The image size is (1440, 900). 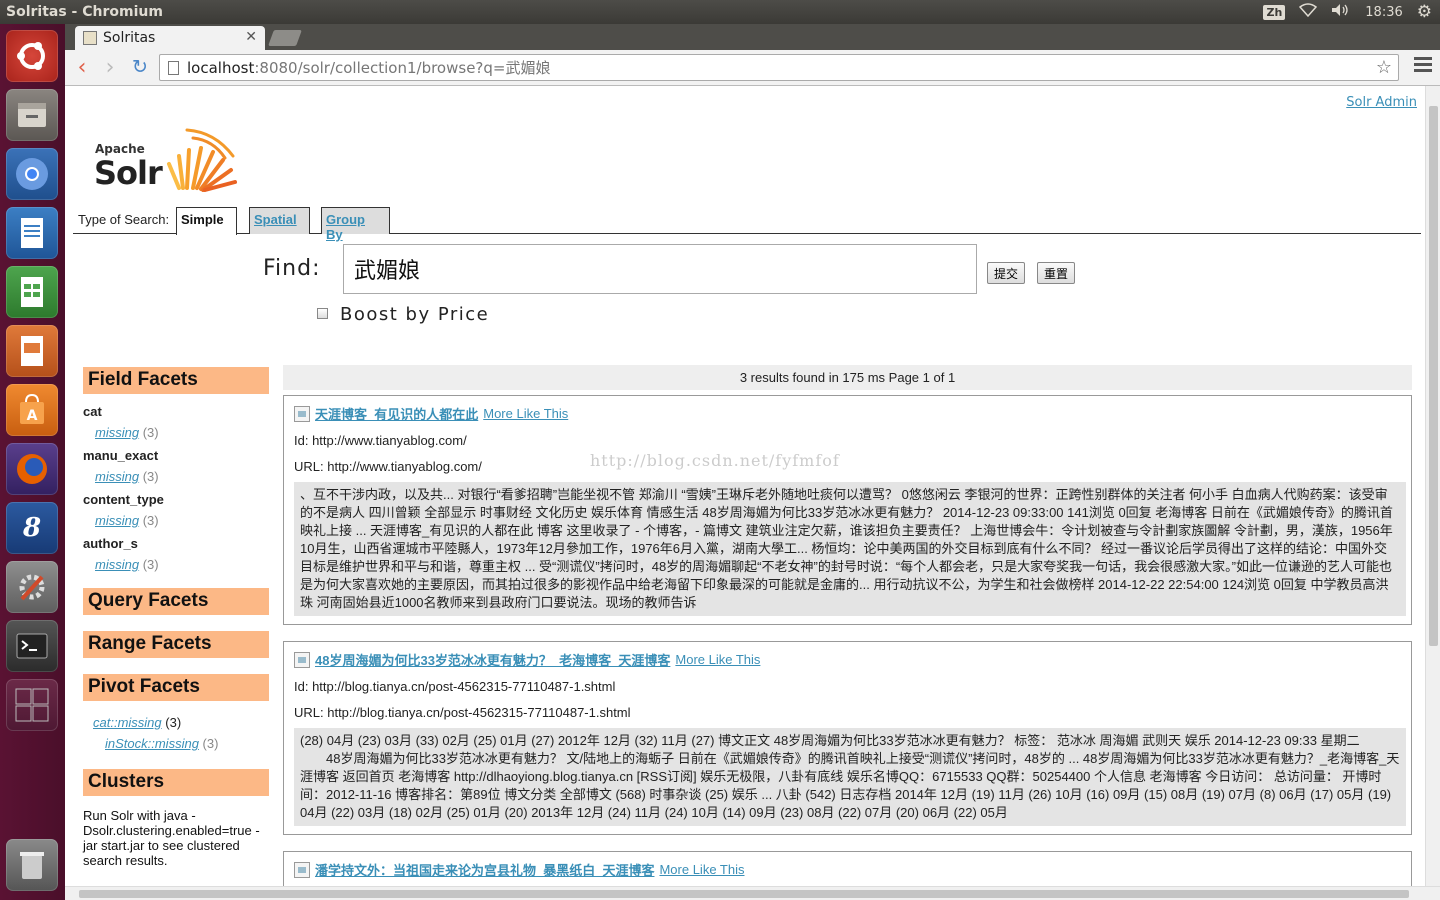 What do you see at coordinates (176, 782) in the screenshot?
I see `clusters-heading: Clusters` at bounding box center [176, 782].